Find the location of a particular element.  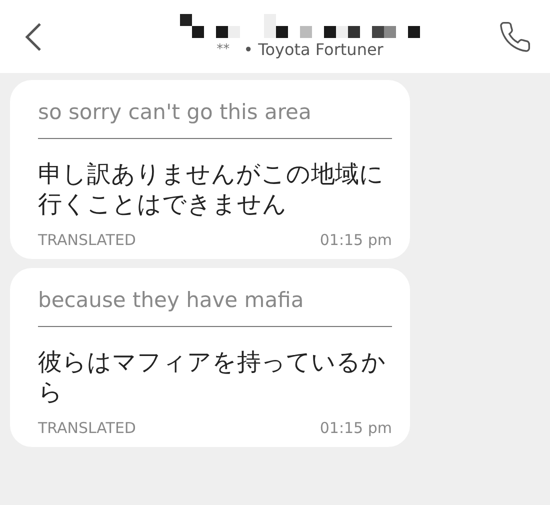

original-message: so sorry can't go this area is located at coordinates (215, 119).